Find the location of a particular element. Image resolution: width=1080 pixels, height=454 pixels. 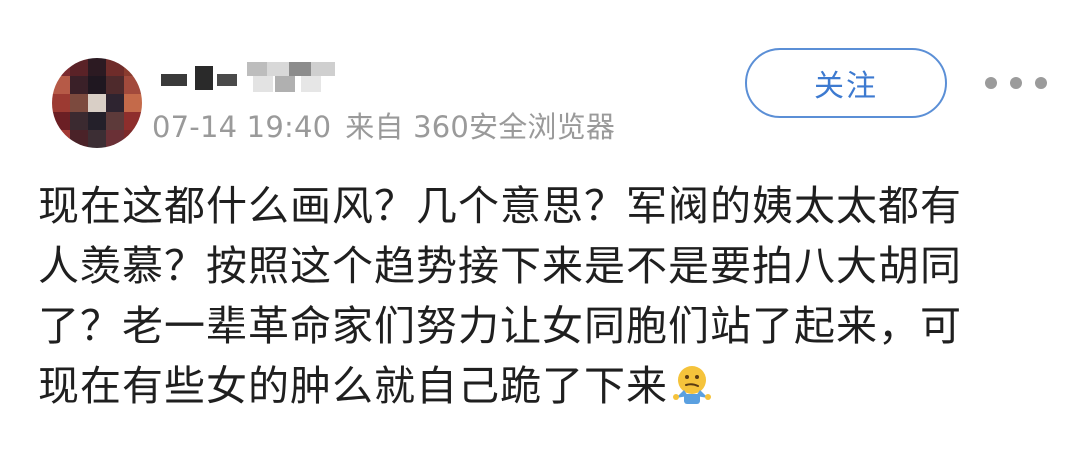

follow-button: 关注 is located at coordinates (846, 83).